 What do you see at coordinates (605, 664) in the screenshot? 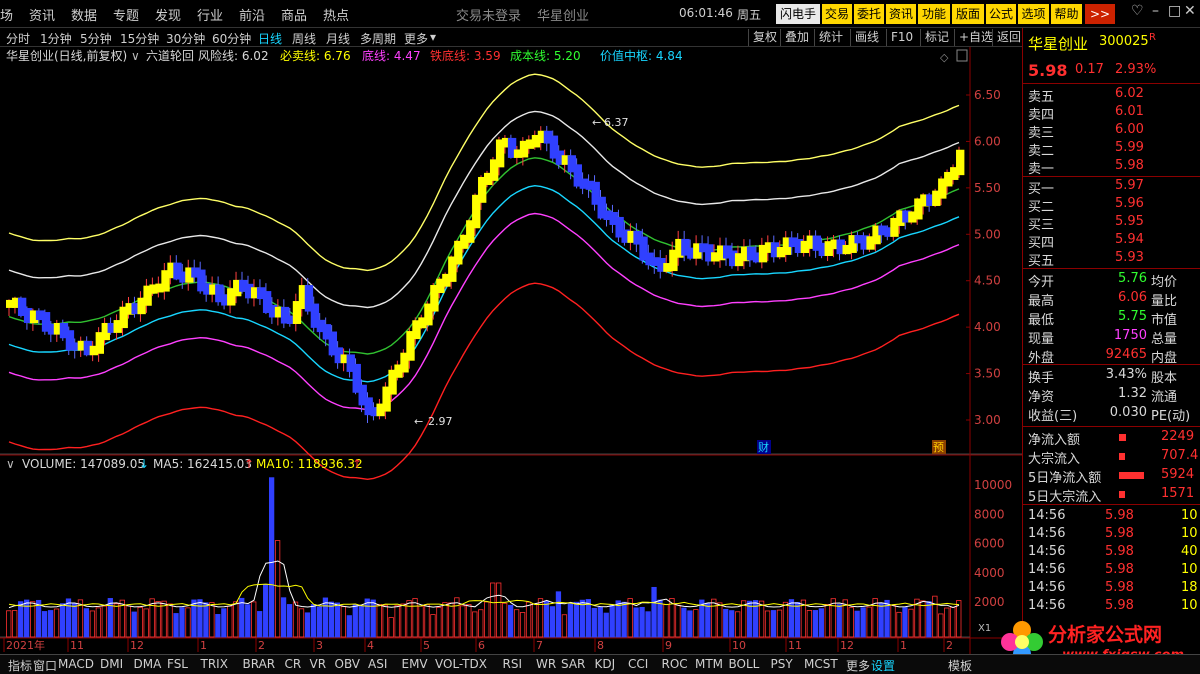
I see `indicator-tab: KDJ` at bounding box center [605, 664].